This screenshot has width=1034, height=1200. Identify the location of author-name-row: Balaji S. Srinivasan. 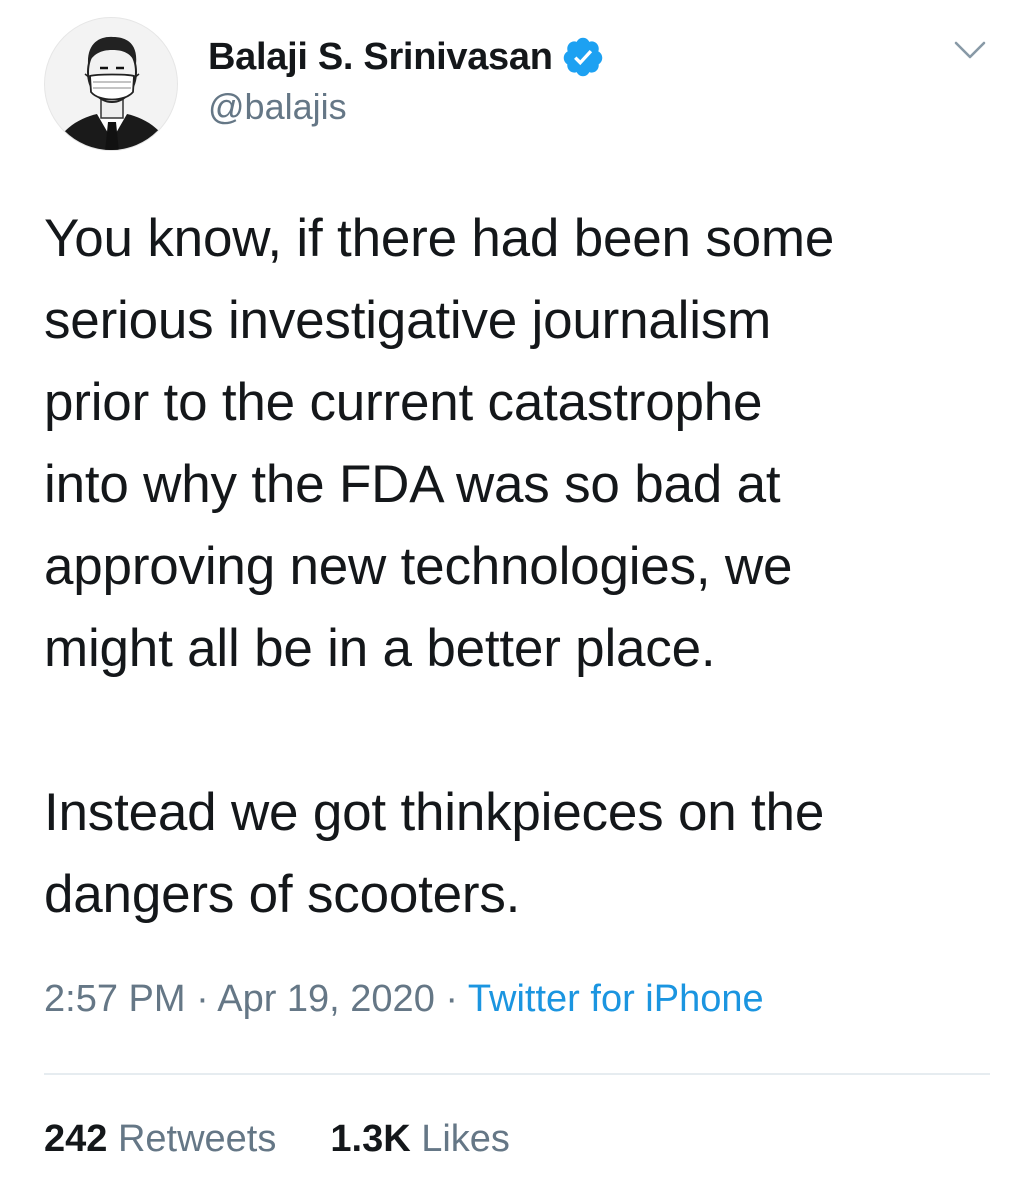
(406, 57).